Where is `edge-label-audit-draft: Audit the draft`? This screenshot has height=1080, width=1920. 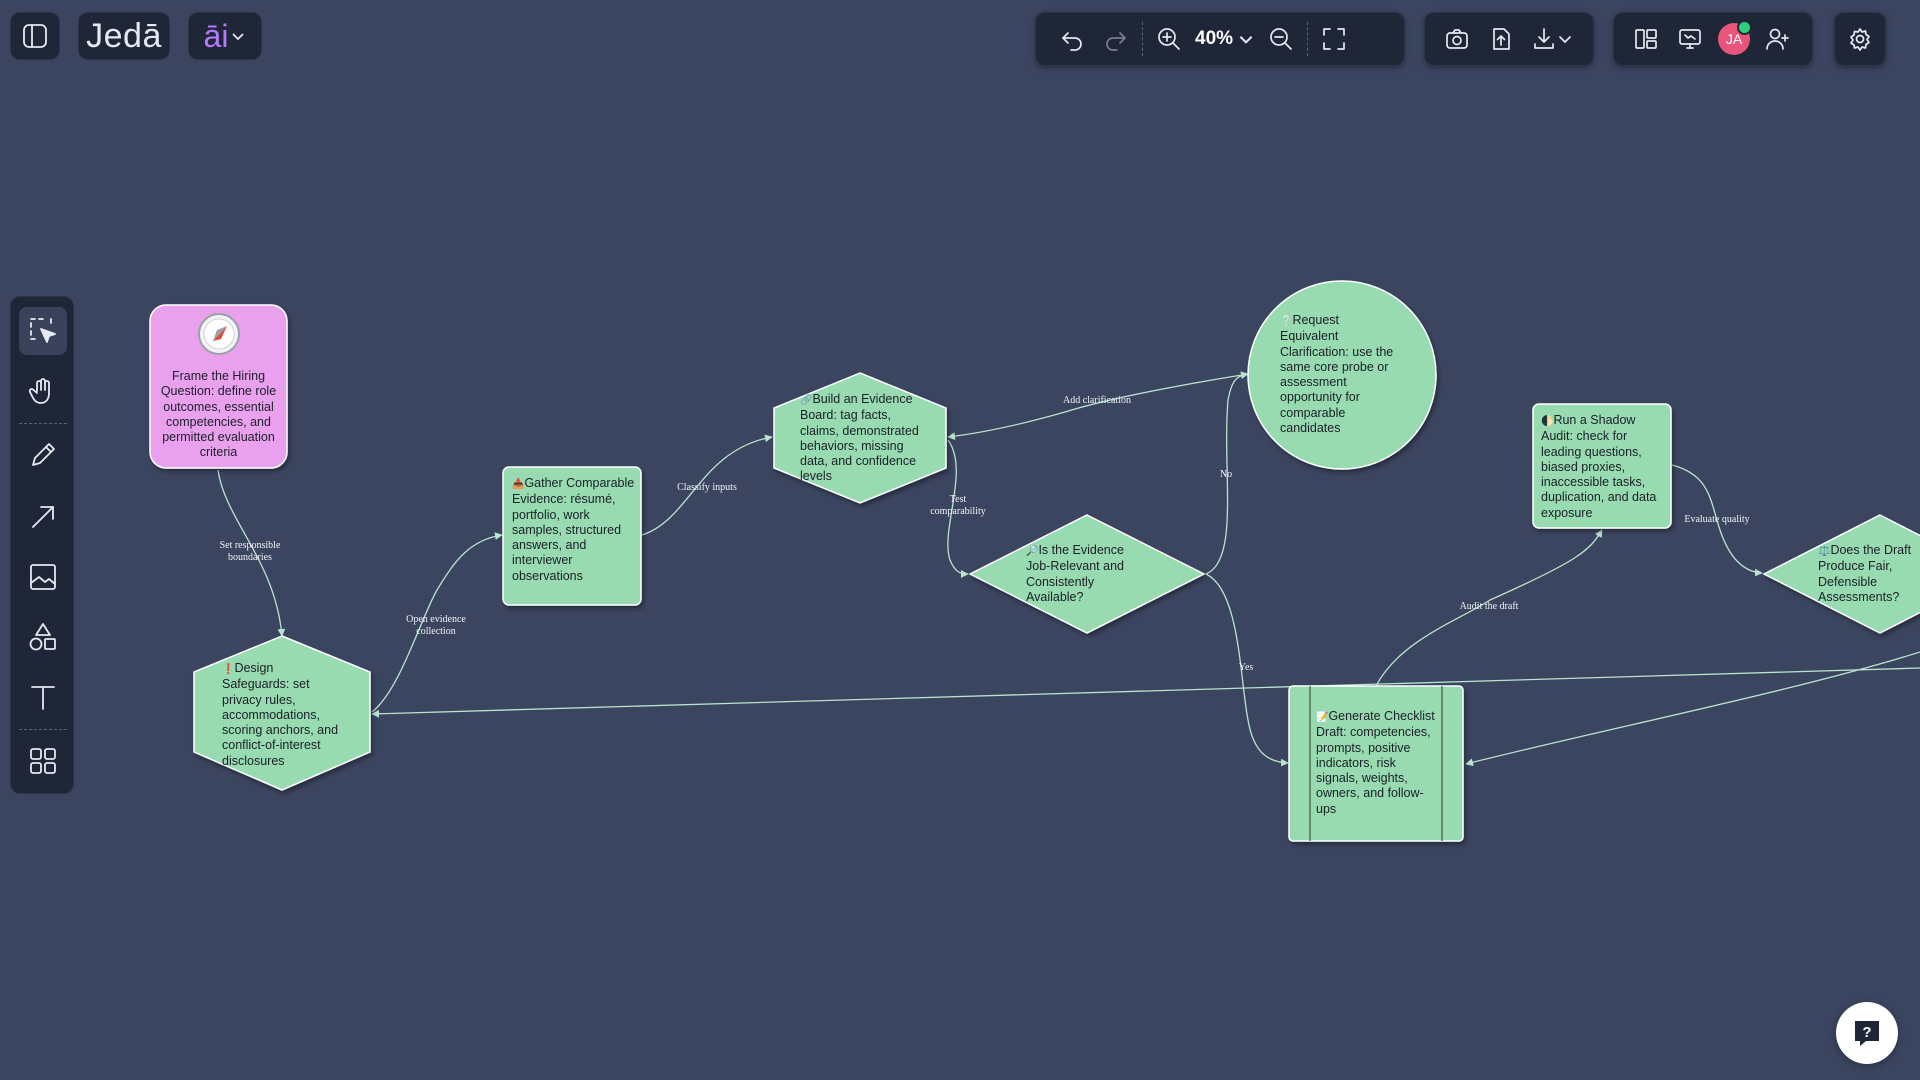 edge-label-audit-draft: Audit the draft is located at coordinates (1489, 606).